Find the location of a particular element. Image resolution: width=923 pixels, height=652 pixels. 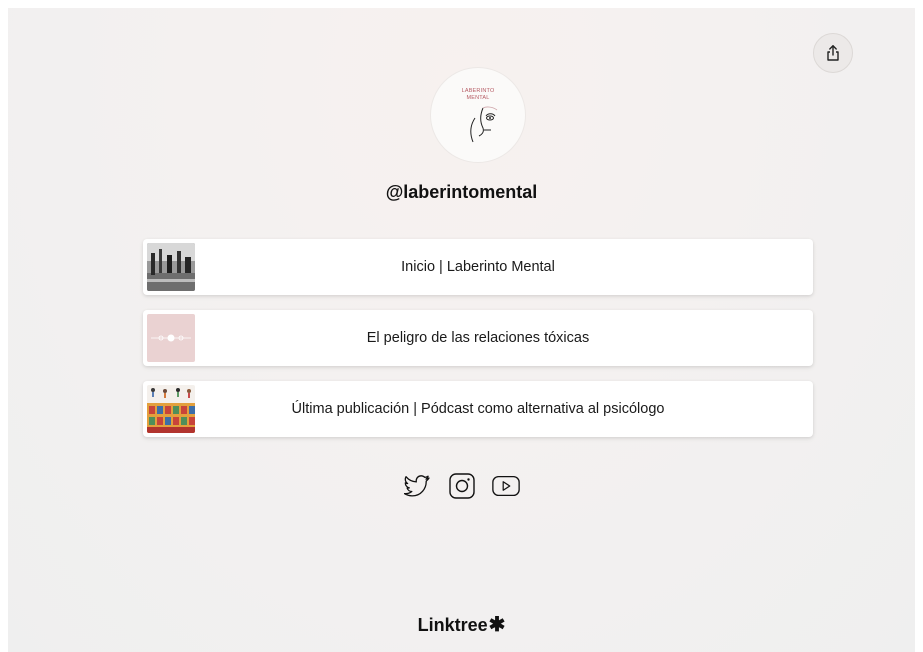

linktree-logo: Linktree✱ is located at coordinates (461, 624).